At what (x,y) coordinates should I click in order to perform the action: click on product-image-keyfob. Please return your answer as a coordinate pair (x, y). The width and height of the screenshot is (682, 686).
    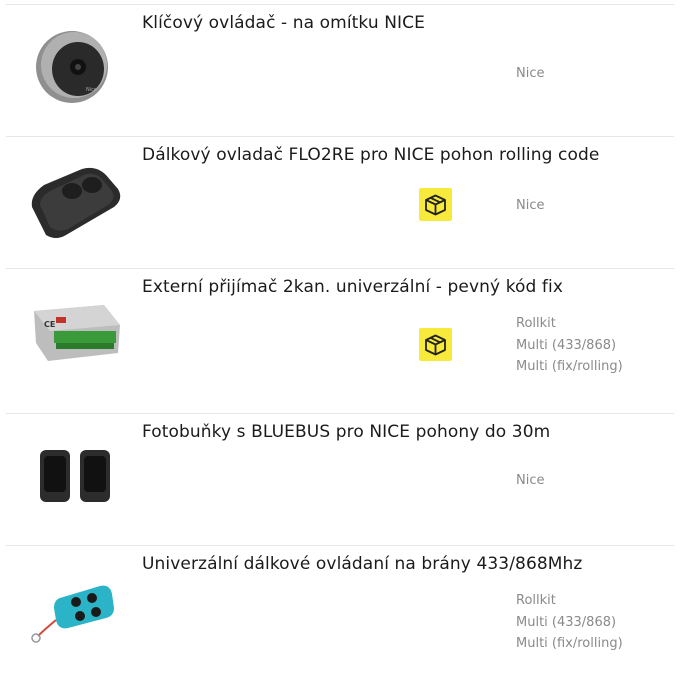
    Looking at the image, I should click on (76, 622).